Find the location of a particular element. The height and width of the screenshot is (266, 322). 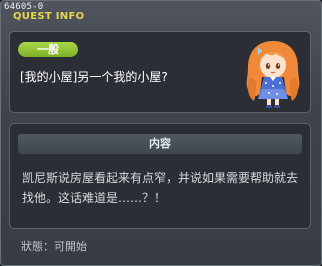

quest-category-badge: 一般 is located at coordinates (48, 49).